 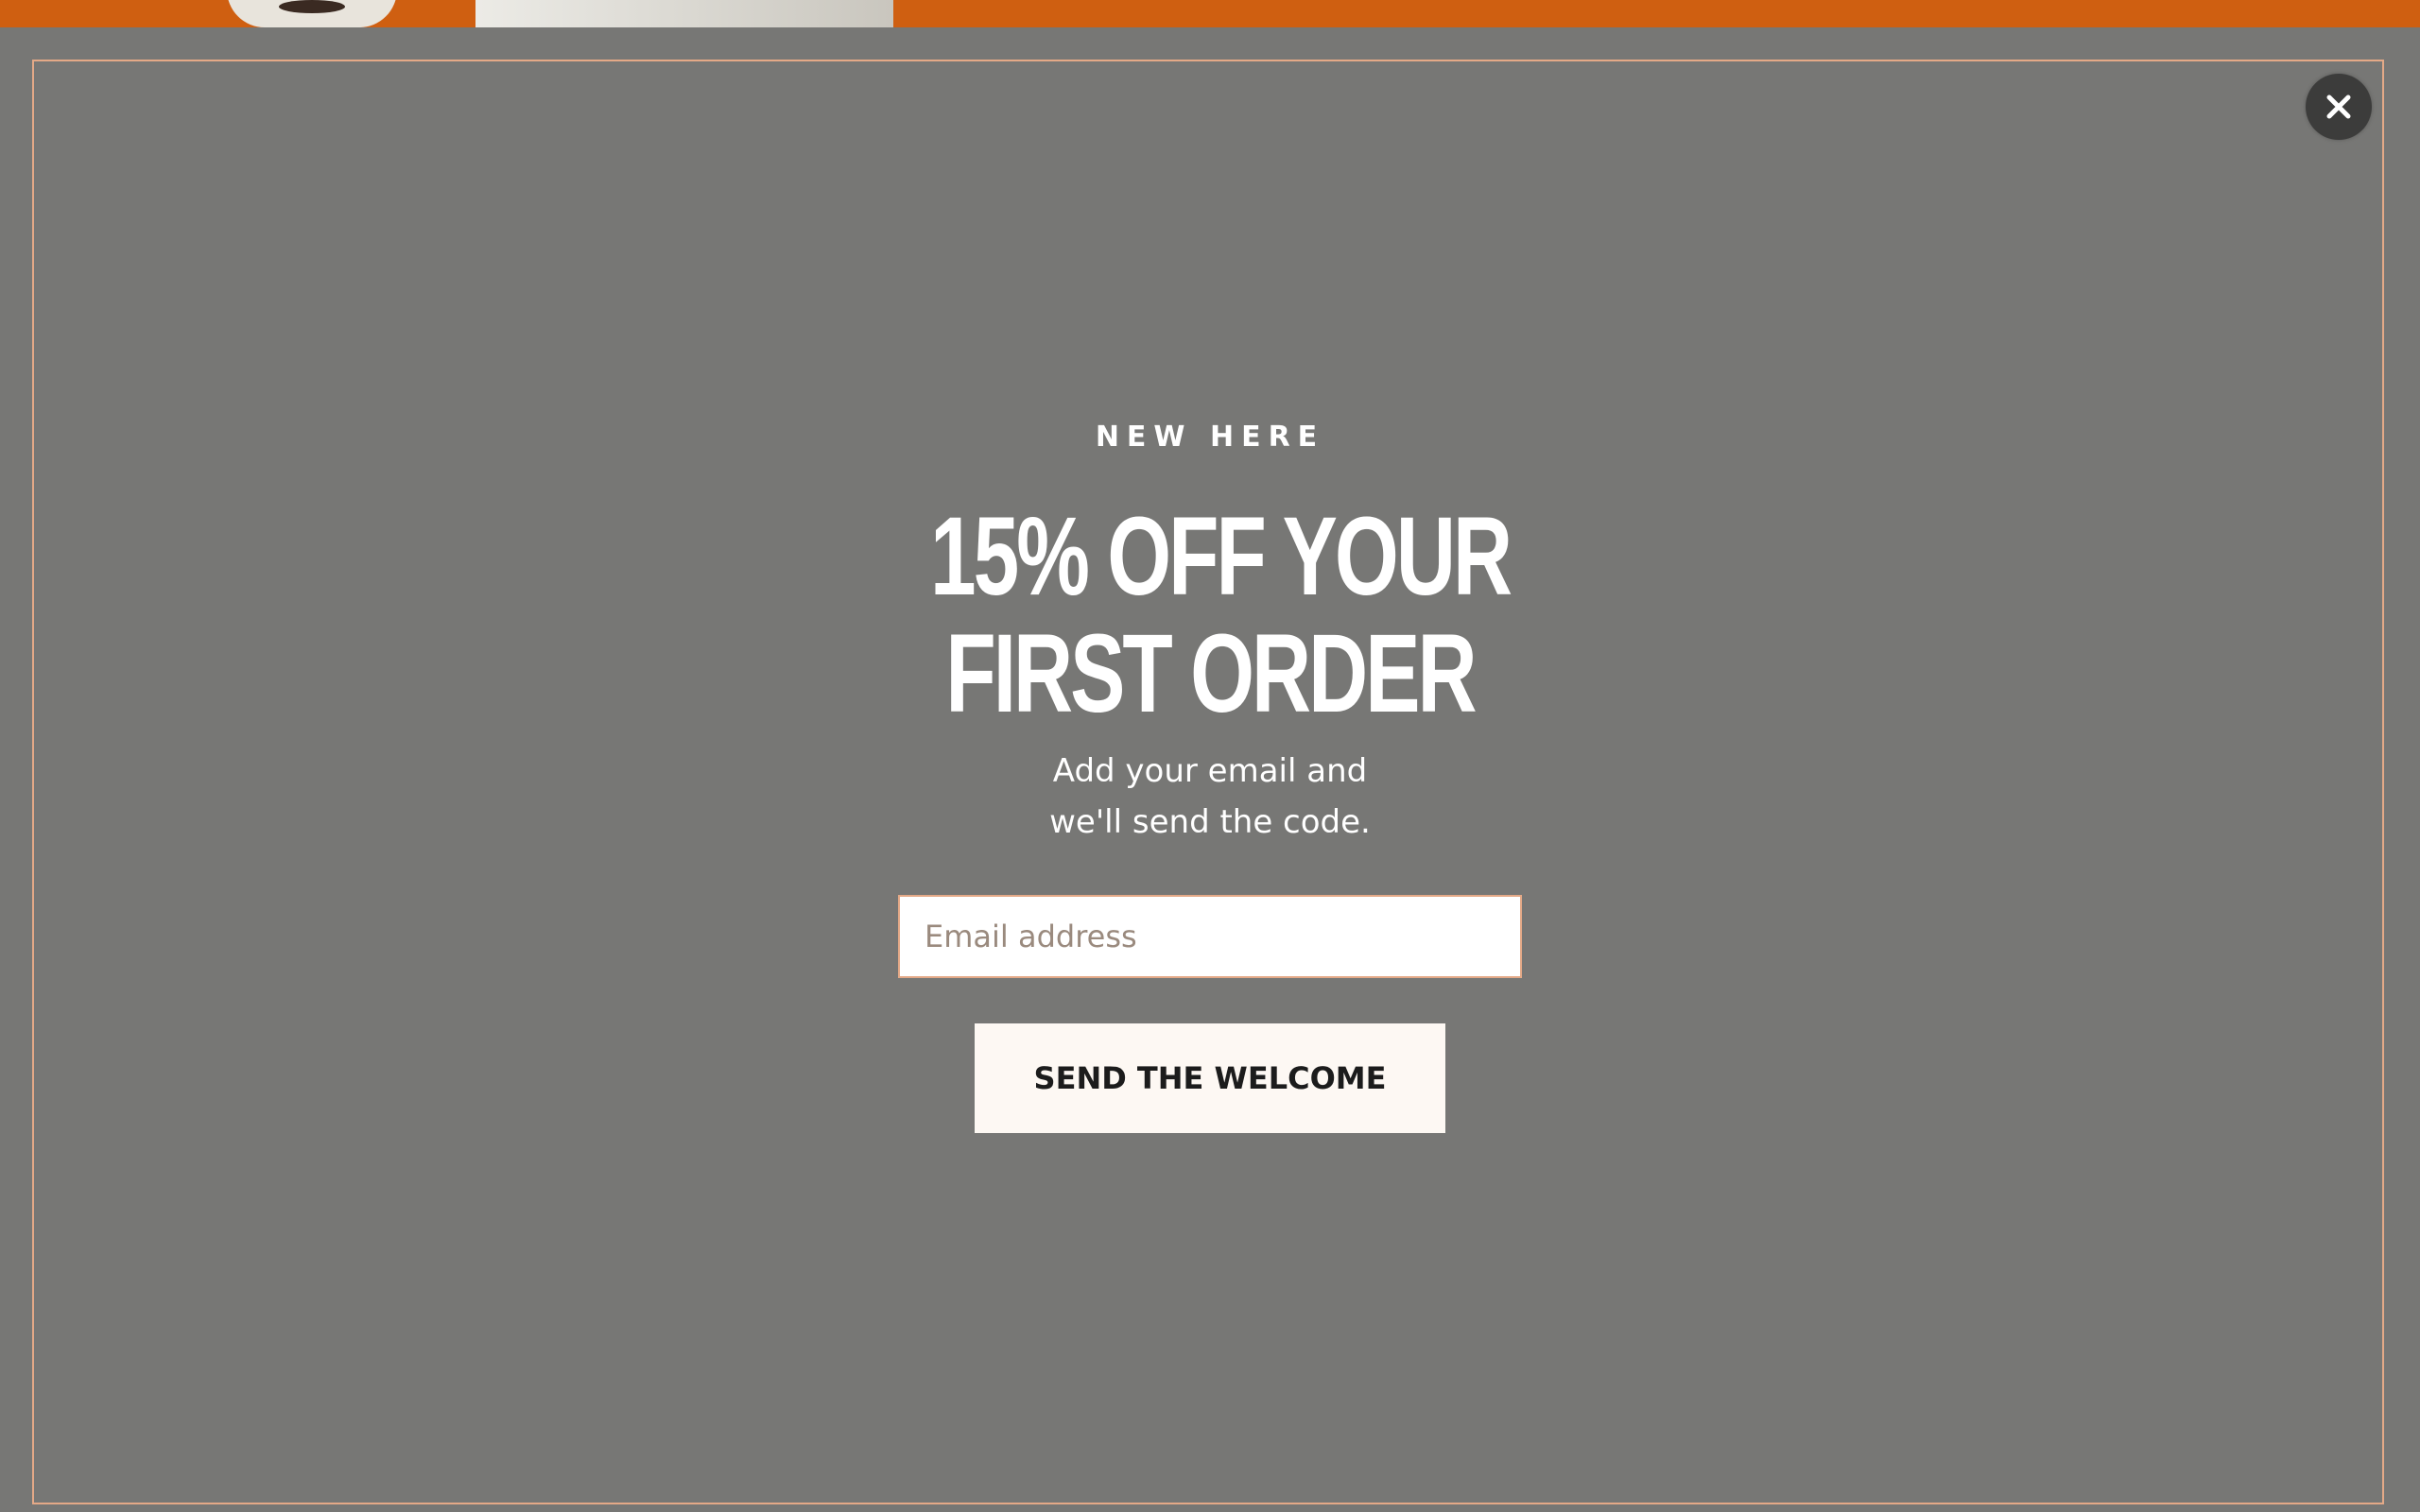 What do you see at coordinates (1210, 936) in the screenshot?
I see `email-field` at bounding box center [1210, 936].